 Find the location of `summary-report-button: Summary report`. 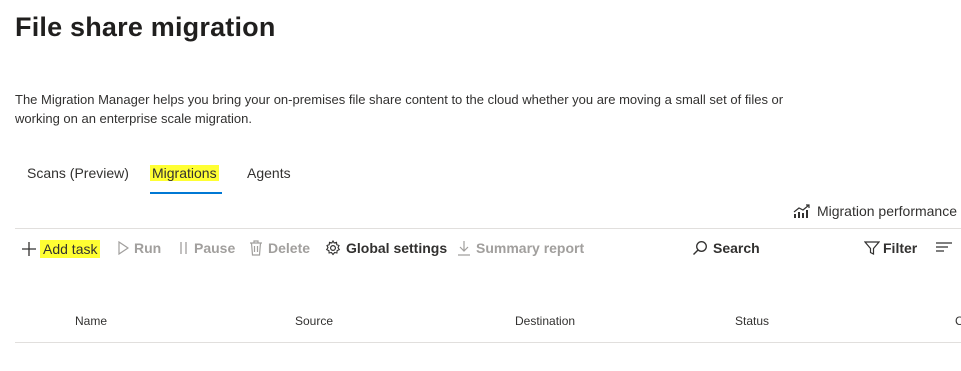

summary-report-button: Summary report is located at coordinates (520, 248).